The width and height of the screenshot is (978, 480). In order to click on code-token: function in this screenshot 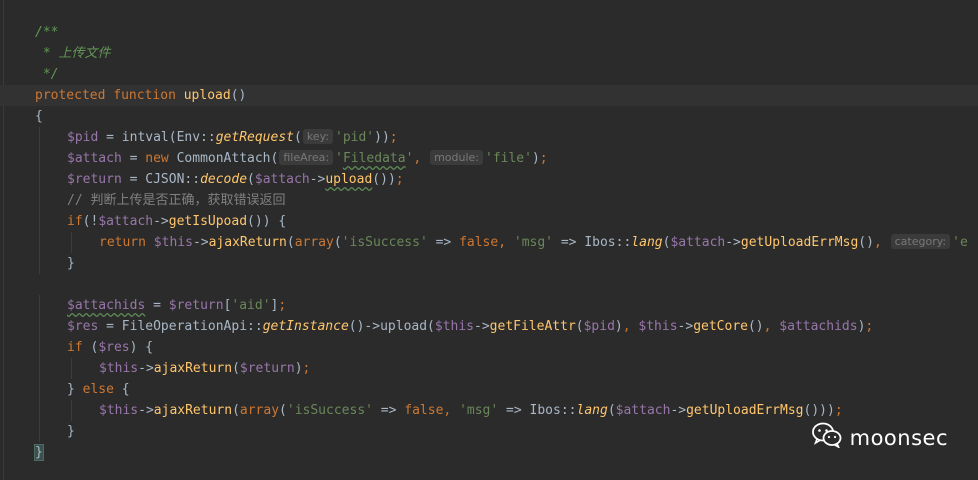, I will do `click(148, 95)`.